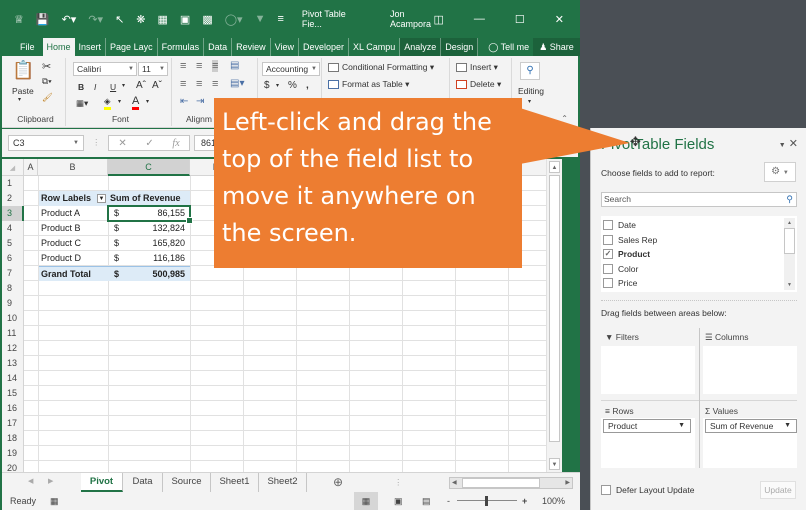 The width and height of the screenshot is (806, 510). I want to click on percent-button: %, so click(292, 85).